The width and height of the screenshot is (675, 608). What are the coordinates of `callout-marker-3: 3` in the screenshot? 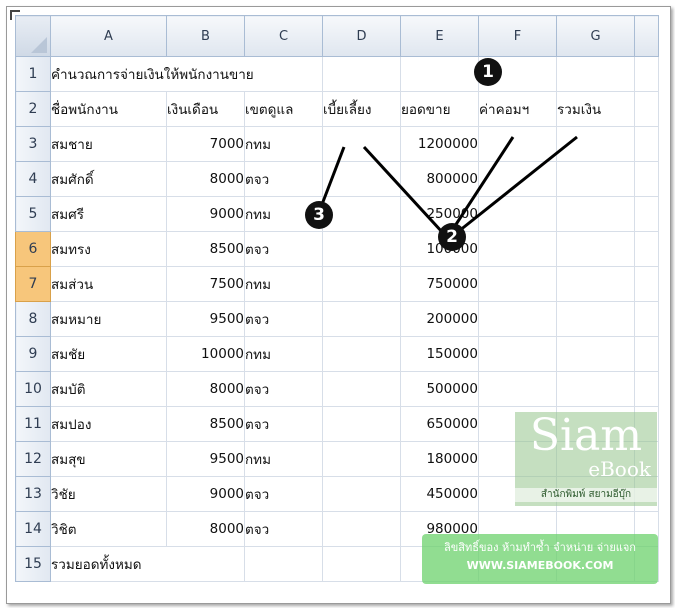 It's located at (319, 215).